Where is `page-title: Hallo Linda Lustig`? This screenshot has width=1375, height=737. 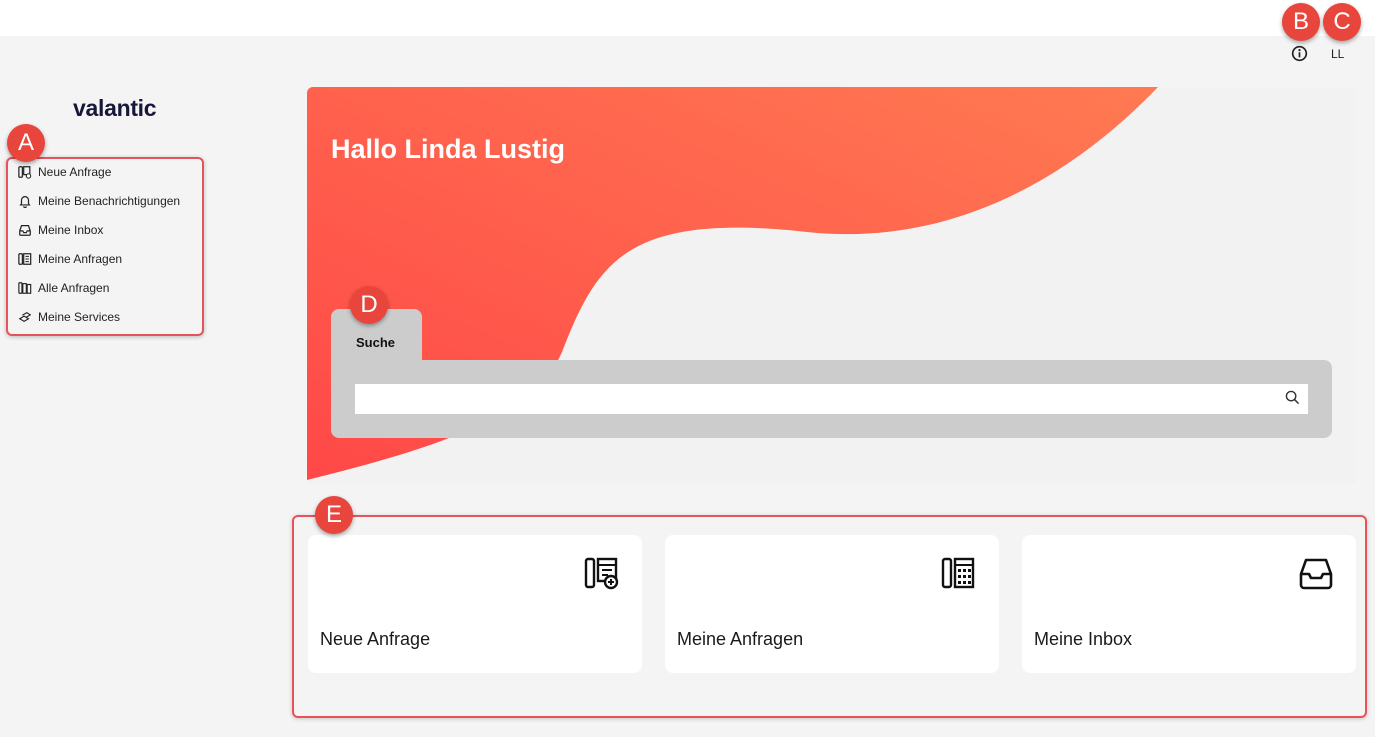 page-title: Hallo Linda Lustig is located at coordinates (448, 149).